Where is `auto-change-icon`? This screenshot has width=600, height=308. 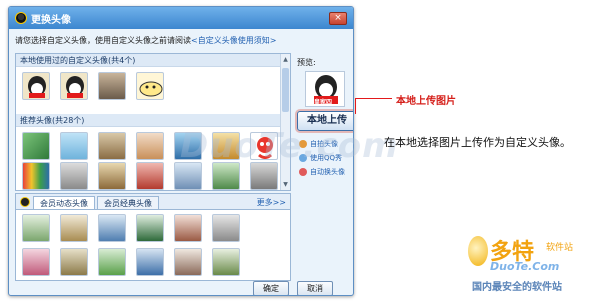
auto-change-icon is located at coordinates (303, 172).